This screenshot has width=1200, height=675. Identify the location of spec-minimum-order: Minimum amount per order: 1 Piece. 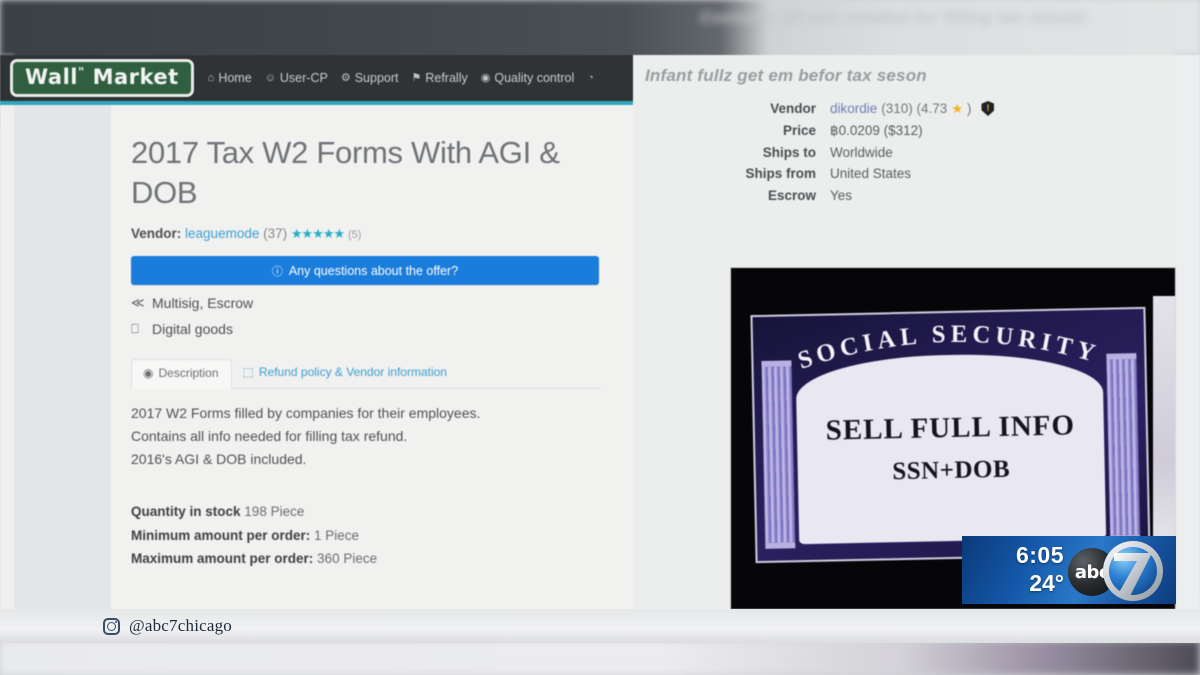
(371, 535).